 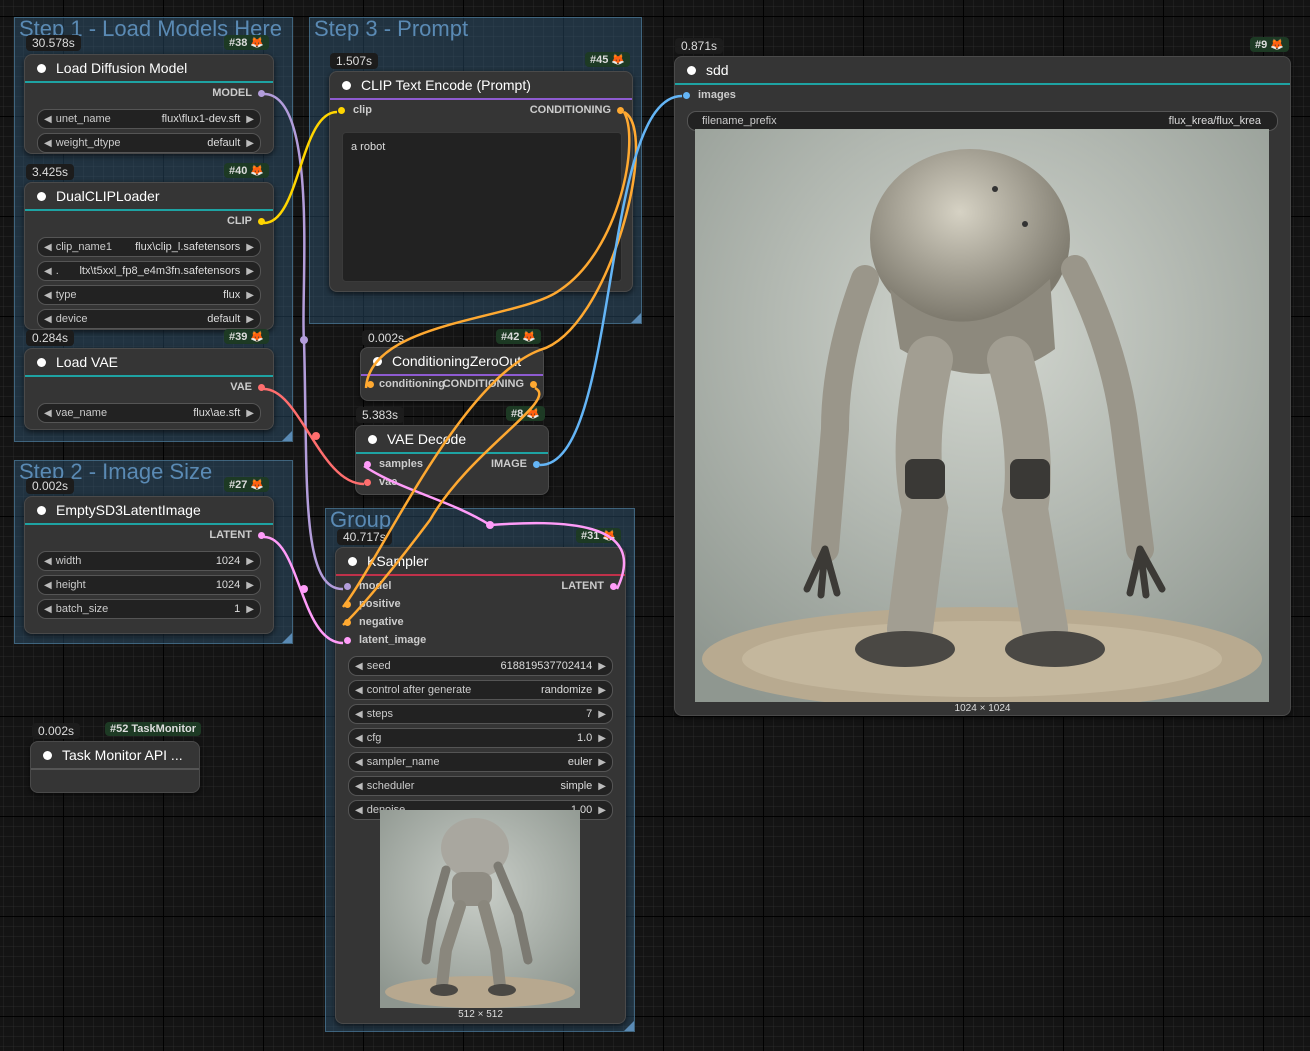 What do you see at coordinates (982, 71) in the screenshot?
I see `node-header: sdd` at bounding box center [982, 71].